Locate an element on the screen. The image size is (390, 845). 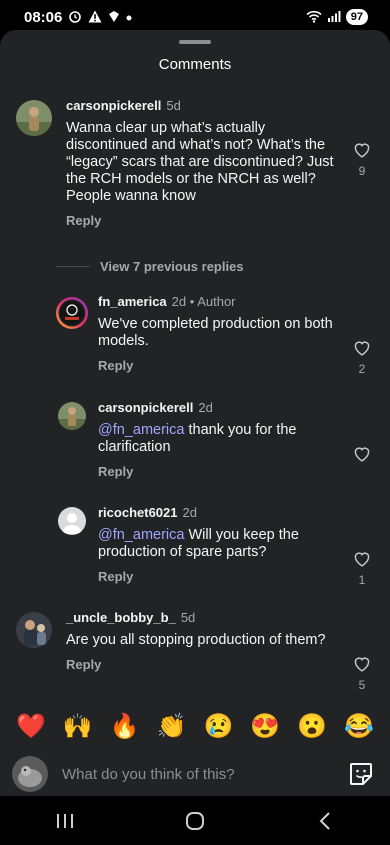
emoji-heart: ❤️ is located at coordinates (31, 727).